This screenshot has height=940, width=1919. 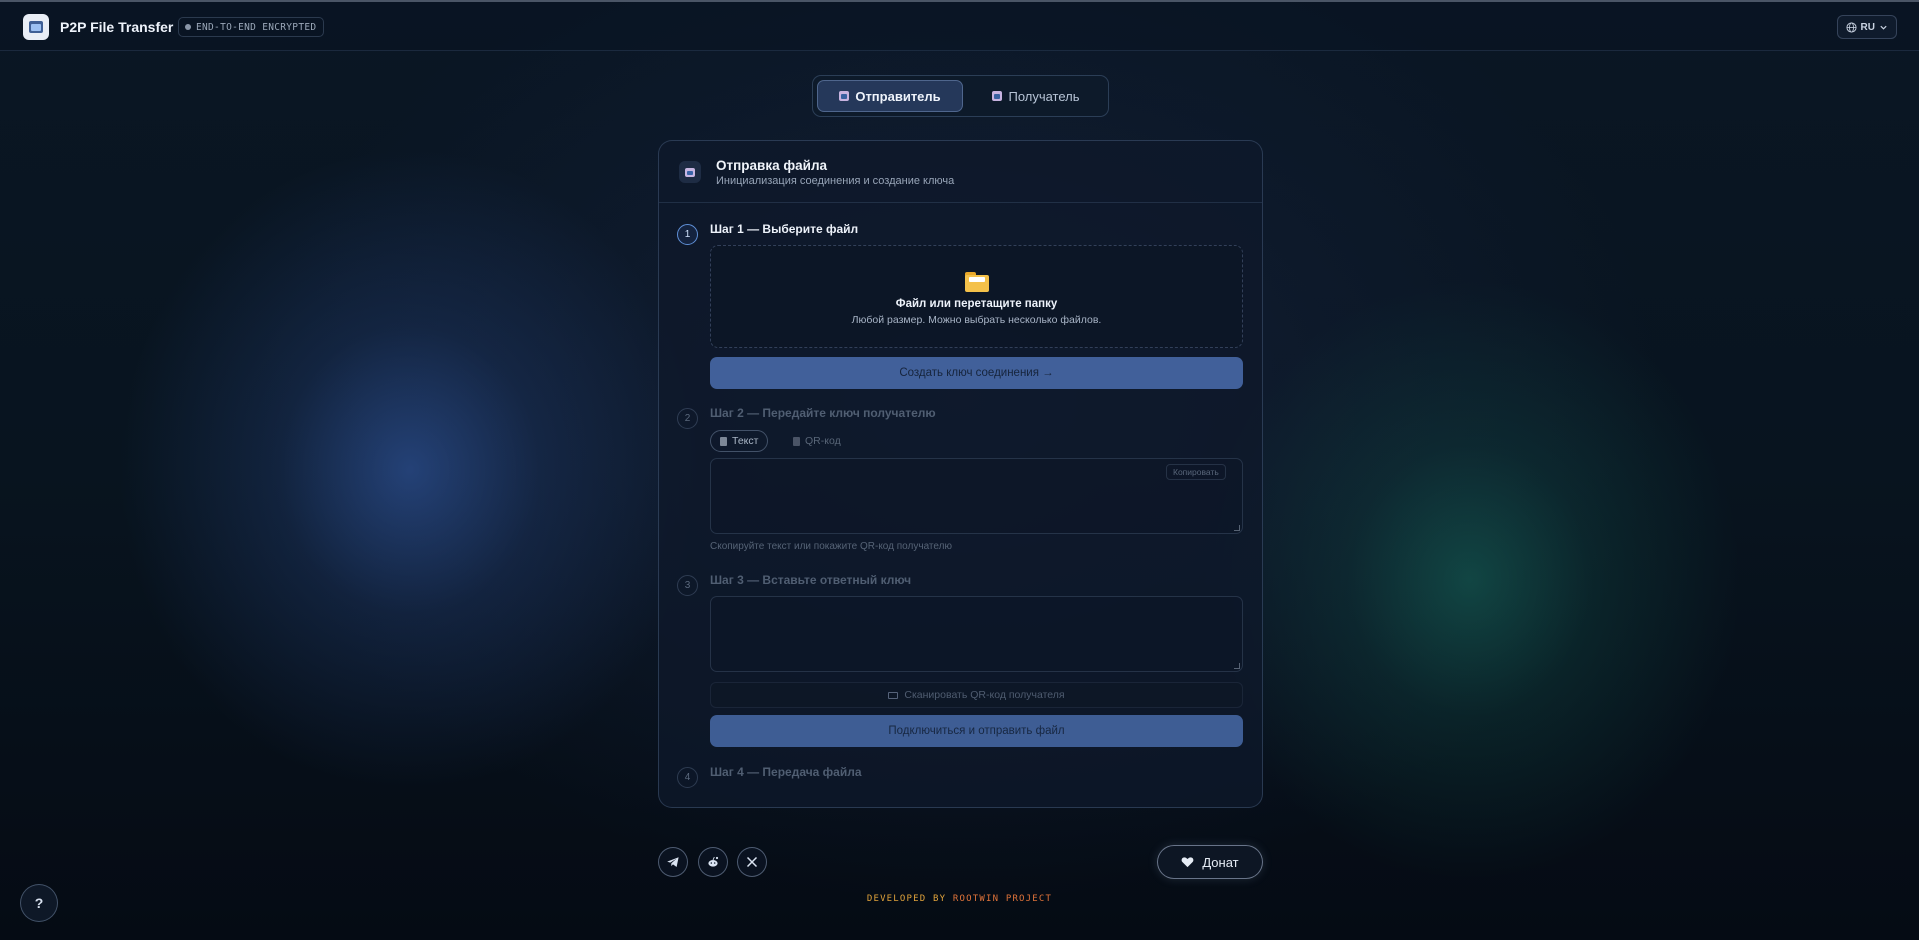 I want to click on language-label: RU, so click(x=1867, y=27).